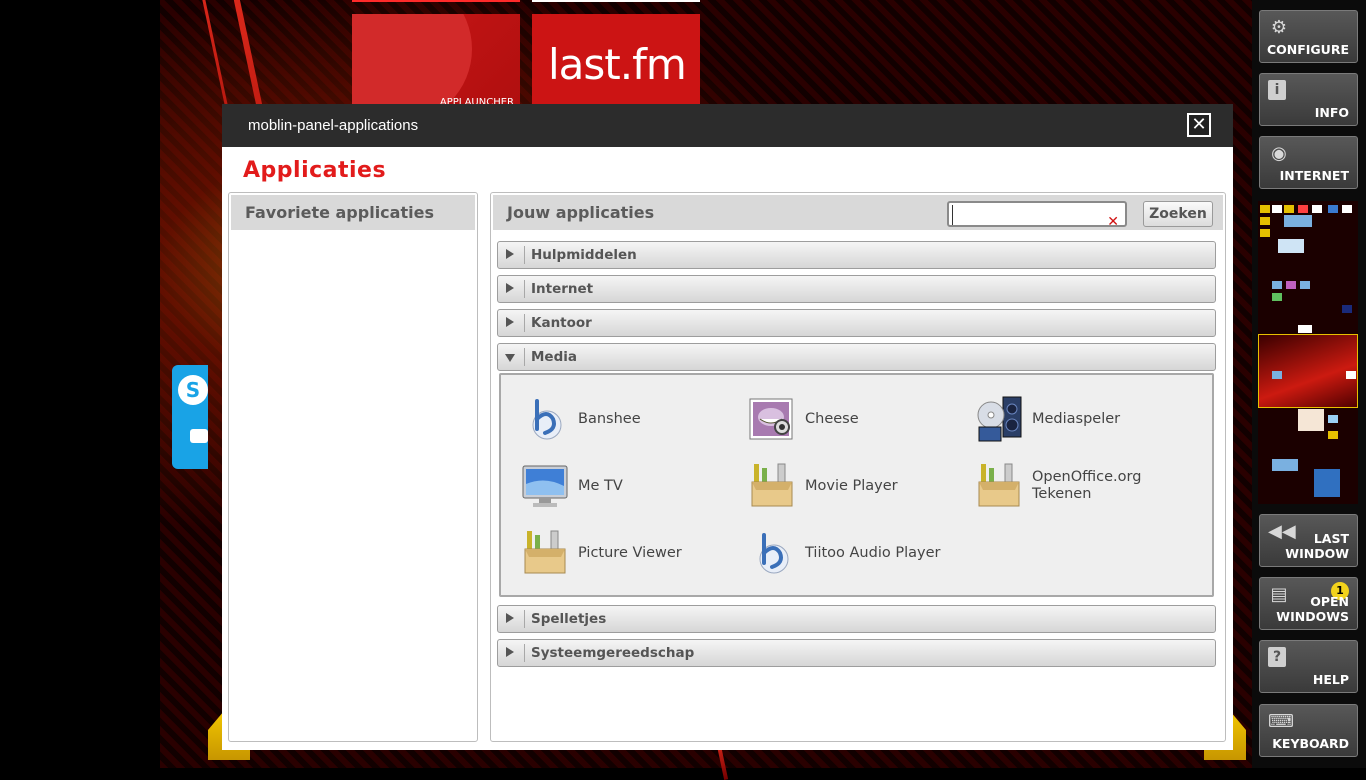  I want to click on open-windows-label-line: WINDOWS, so click(1312, 616).